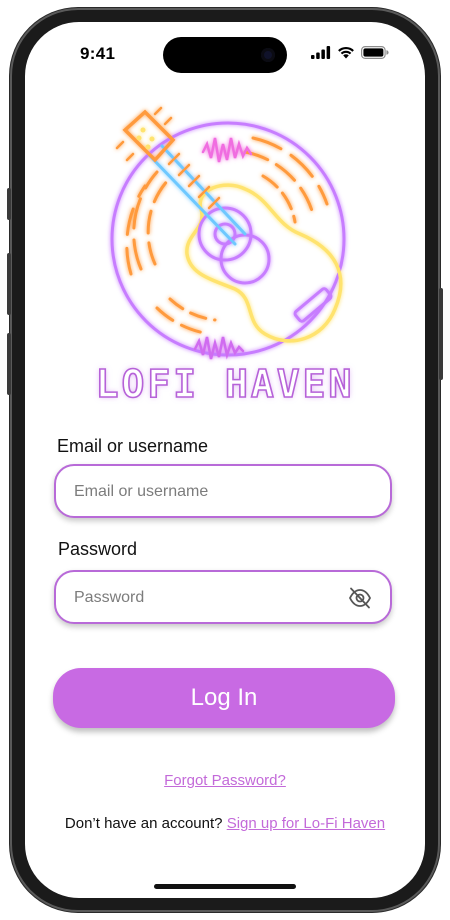  What do you see at coordinates (98, 549) in the screenshot?
I see `password-label: Password` at bounding box center [98, 549].